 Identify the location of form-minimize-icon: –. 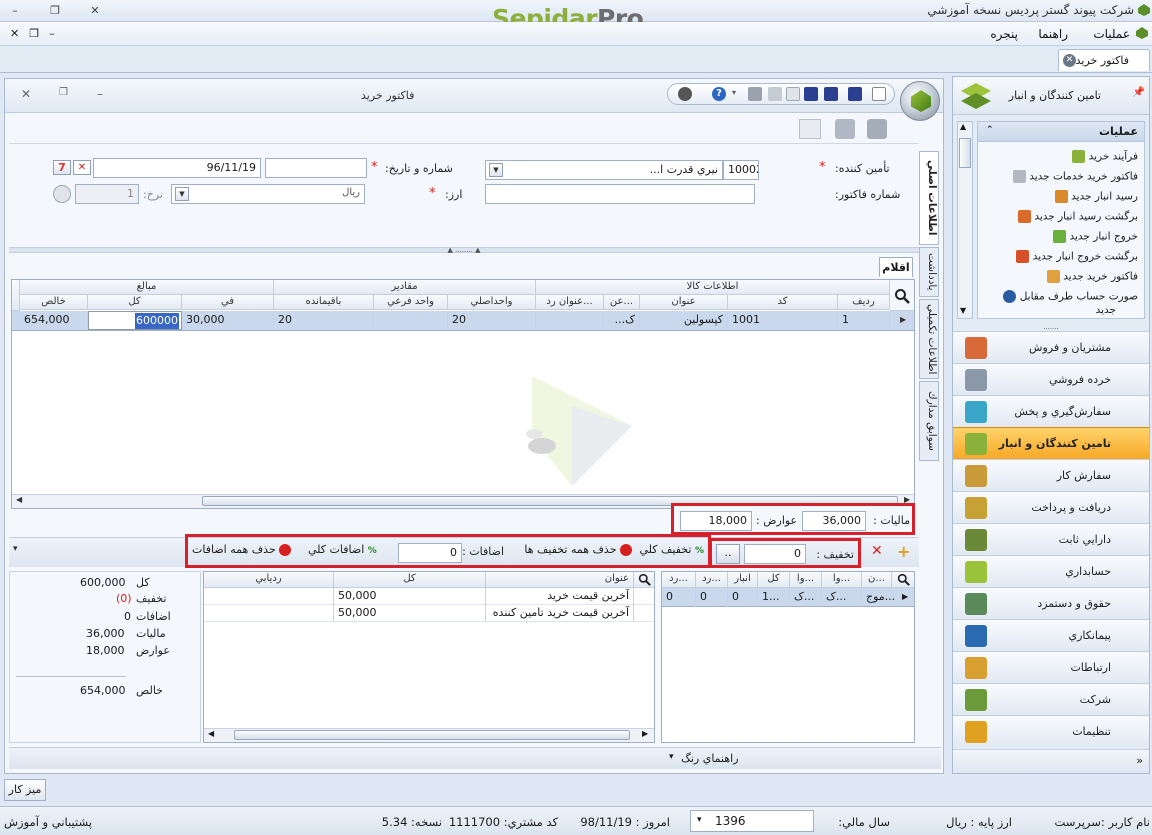
(100, 94).